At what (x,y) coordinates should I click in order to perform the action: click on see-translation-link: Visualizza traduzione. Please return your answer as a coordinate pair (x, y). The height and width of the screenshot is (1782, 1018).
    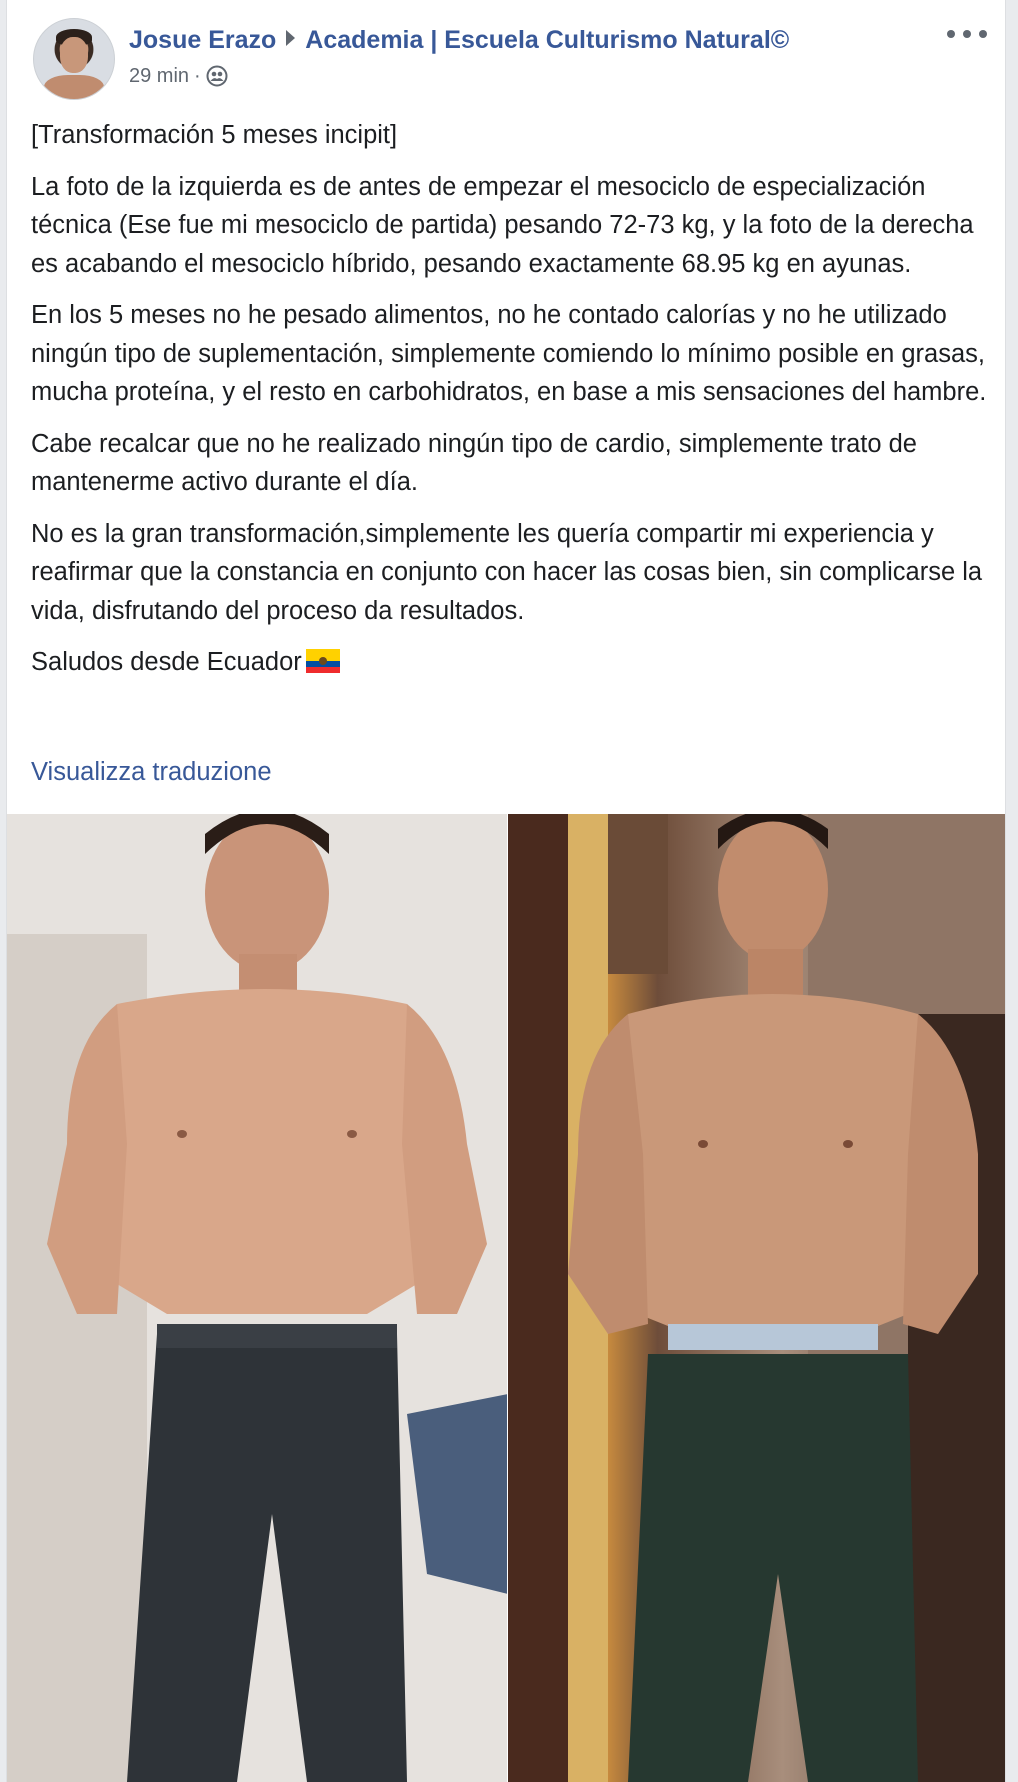
    Looking at the image, I should click on (151, 772).